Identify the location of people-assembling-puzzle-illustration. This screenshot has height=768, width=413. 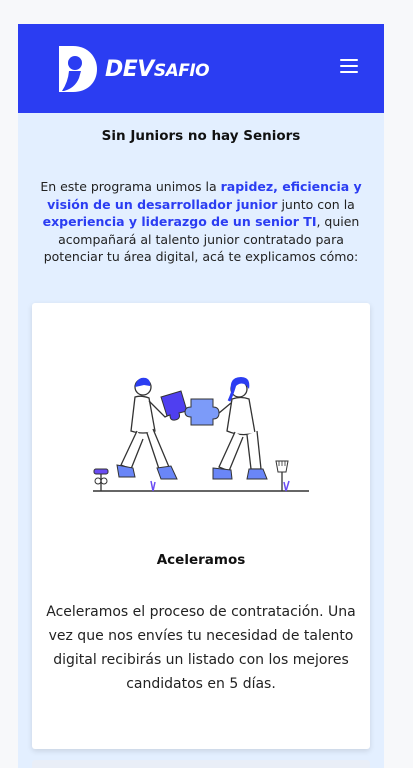
(201, 434).